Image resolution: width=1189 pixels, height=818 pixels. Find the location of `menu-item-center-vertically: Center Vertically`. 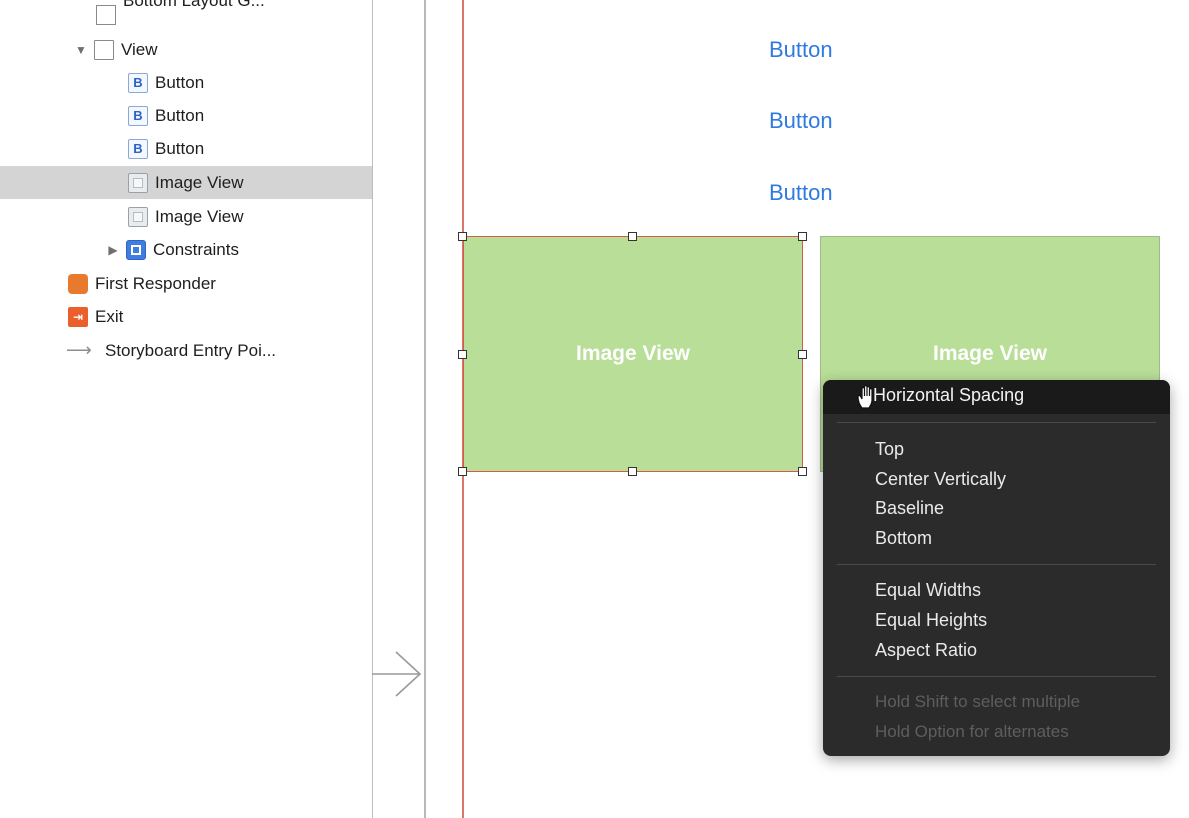

menu-item-center-vertically: Center Vertically is located at coordinates (940, 479).